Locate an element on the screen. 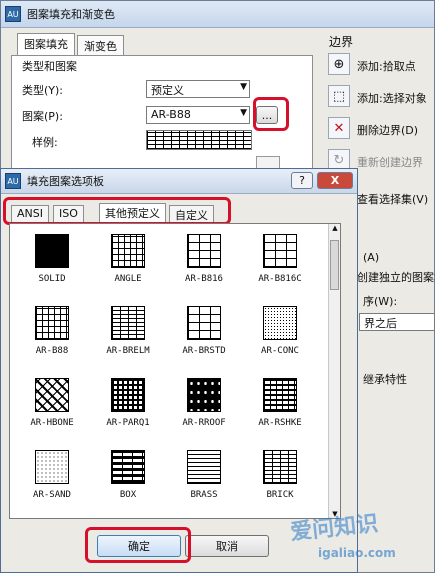  pattern-name: BRICK is located at coordinates (280, 495).